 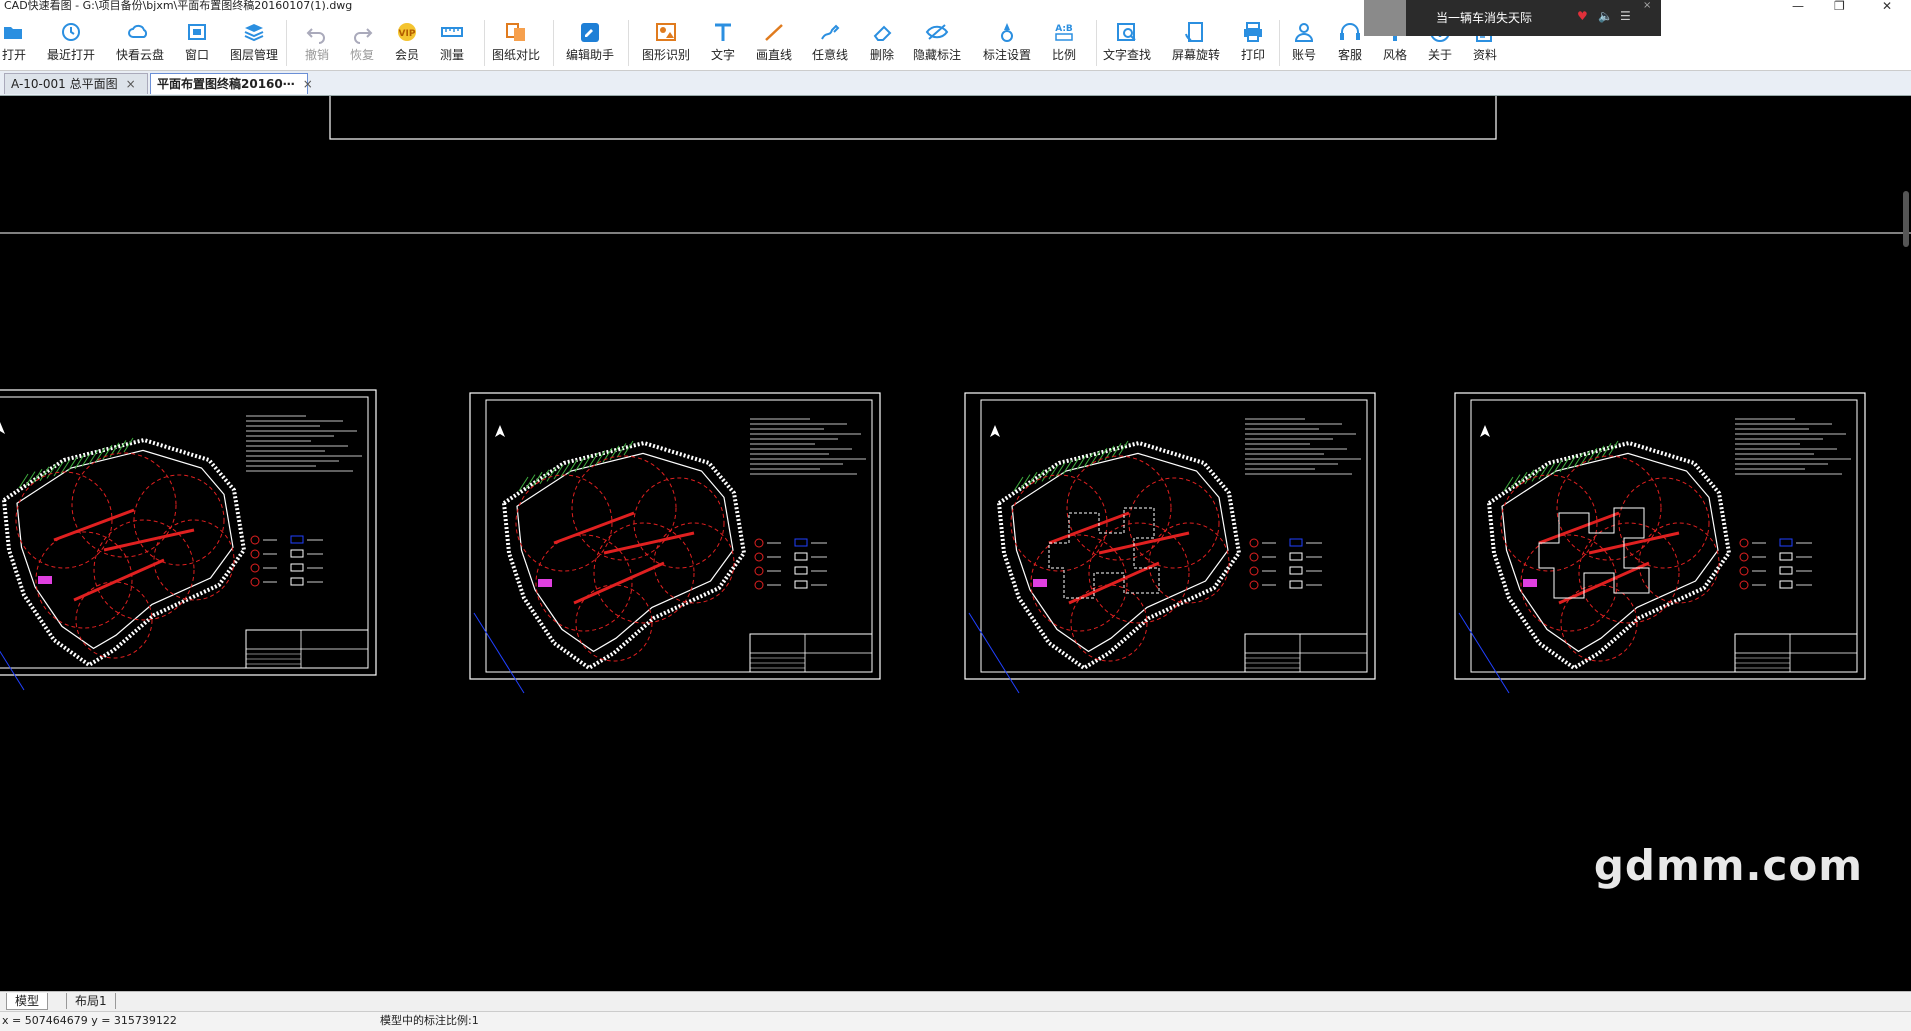 What do you see at coordinates (1127, 44) in the screenshot?
I see `toolbar-button-text-search: 文字查找` at bounding box center [1127, 44].